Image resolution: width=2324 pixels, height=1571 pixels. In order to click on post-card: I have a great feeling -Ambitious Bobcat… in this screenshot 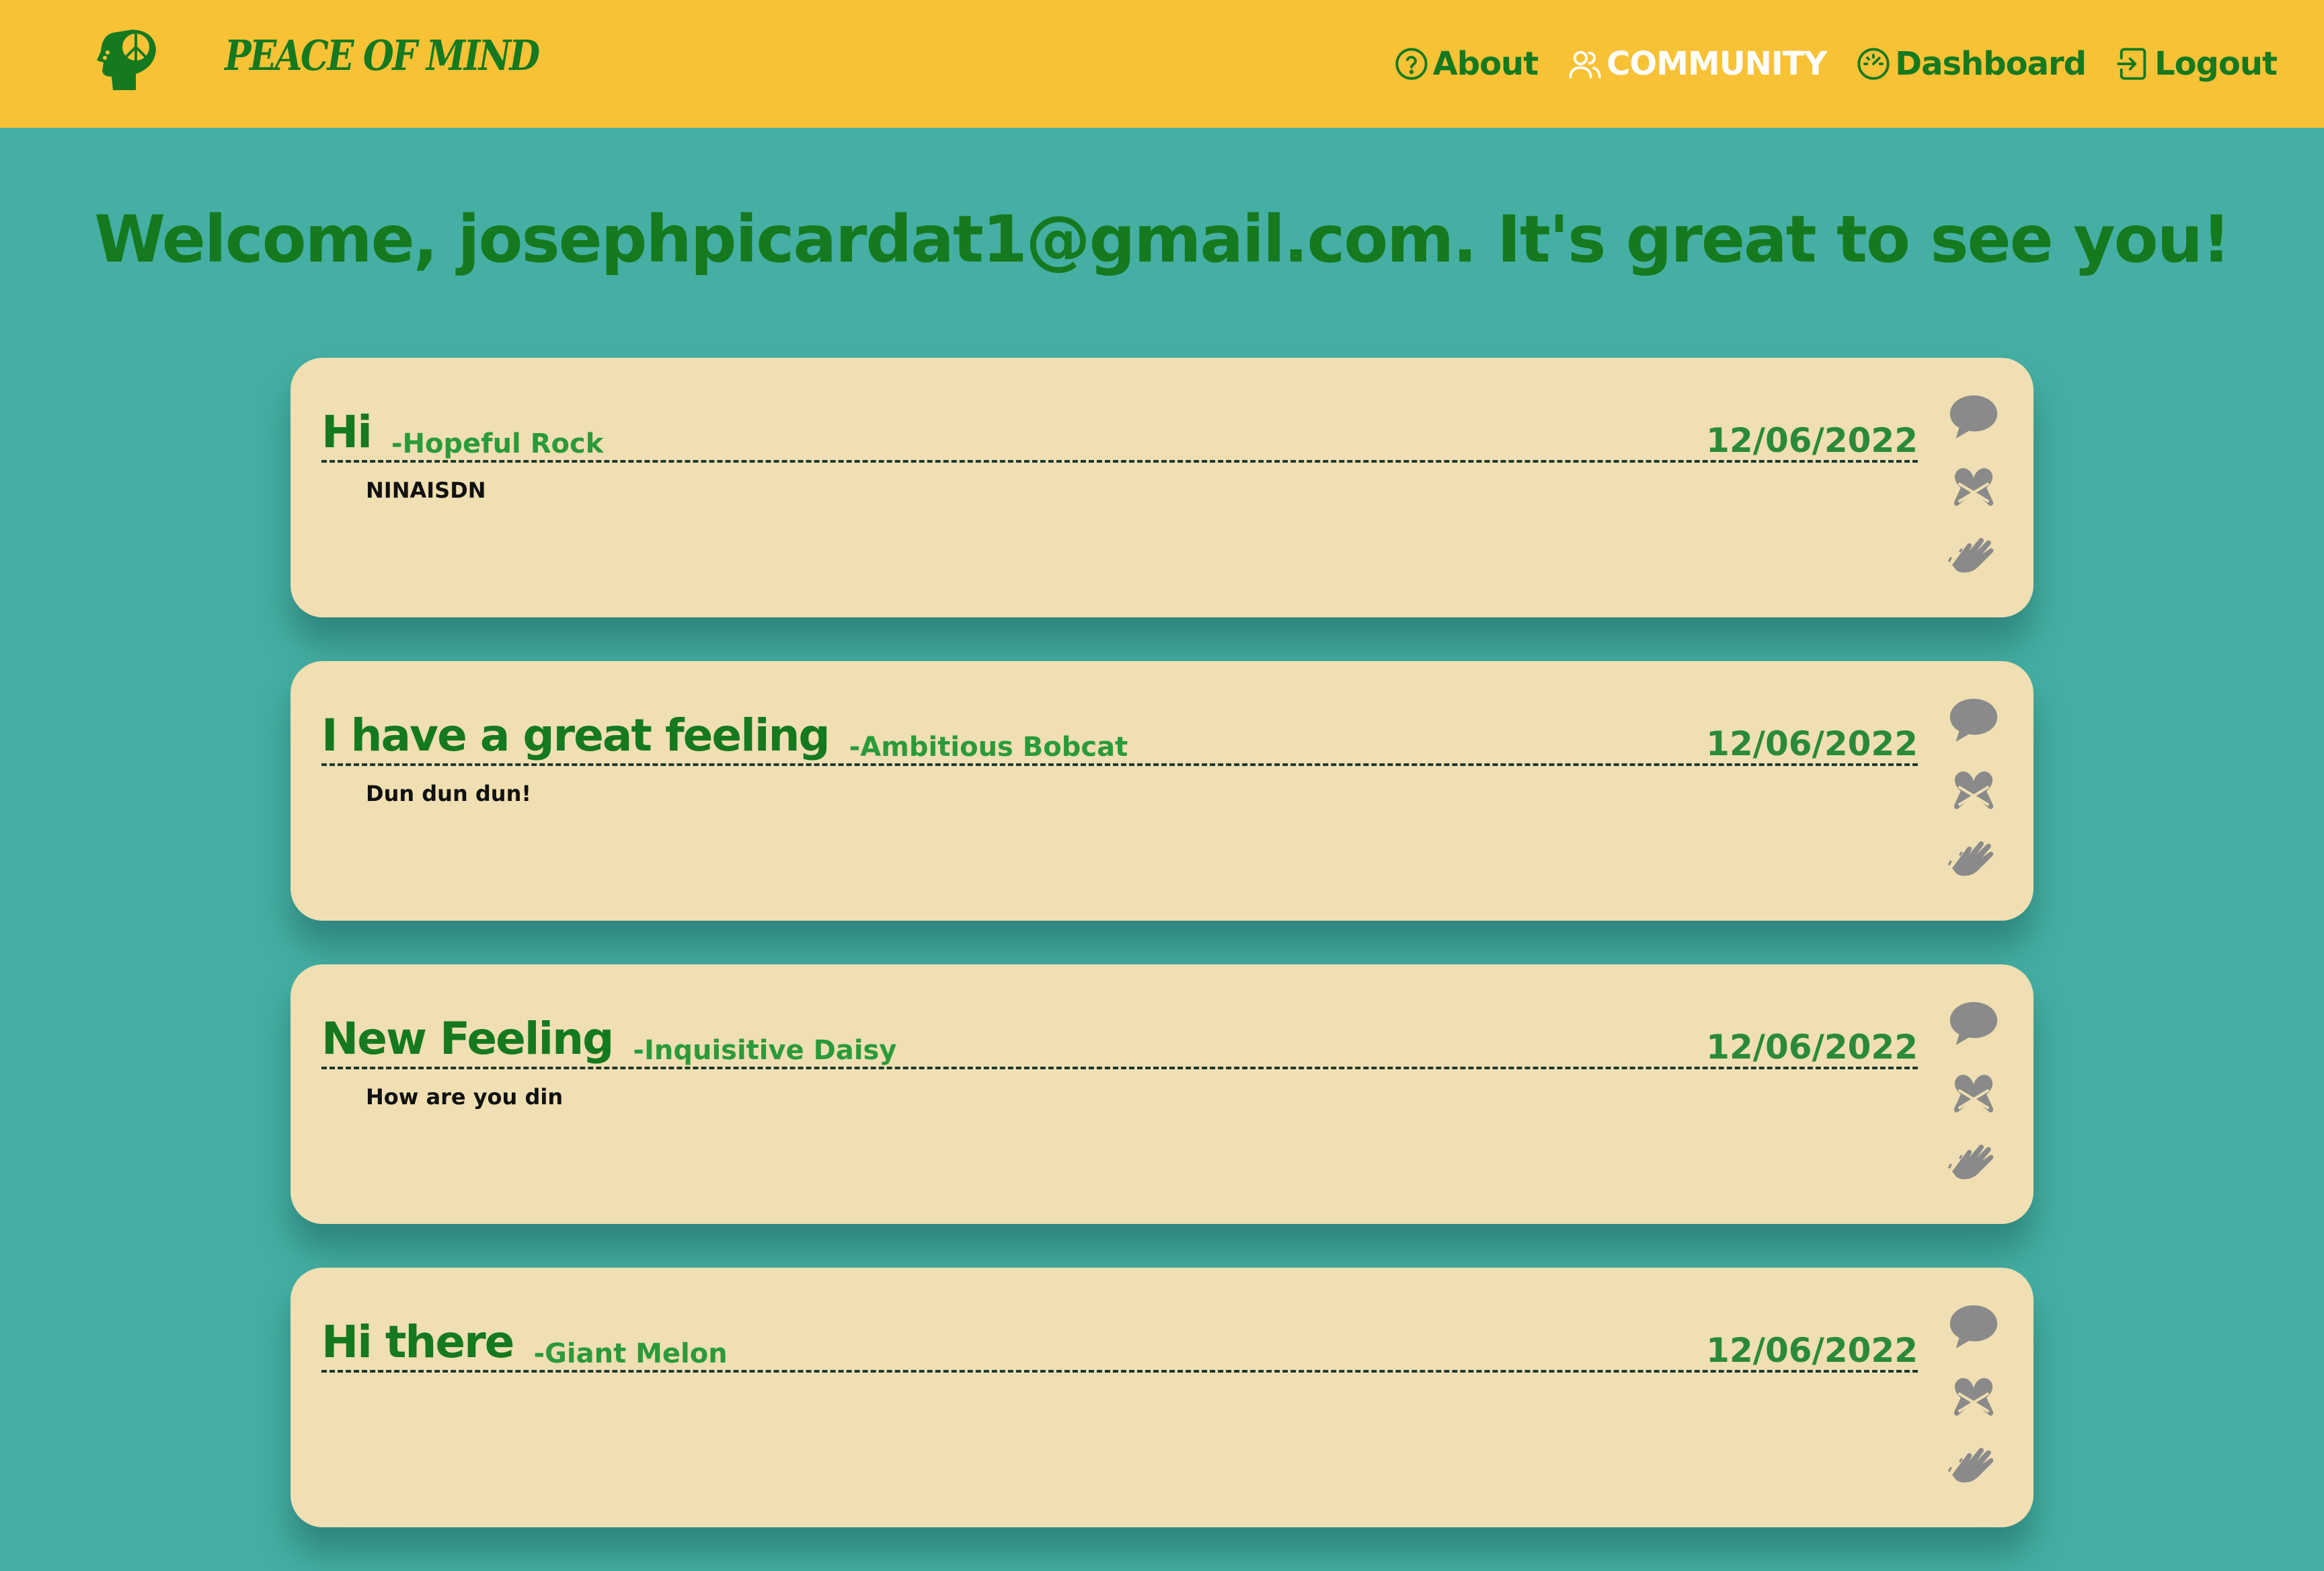, I will do `click(1162, 791)`.